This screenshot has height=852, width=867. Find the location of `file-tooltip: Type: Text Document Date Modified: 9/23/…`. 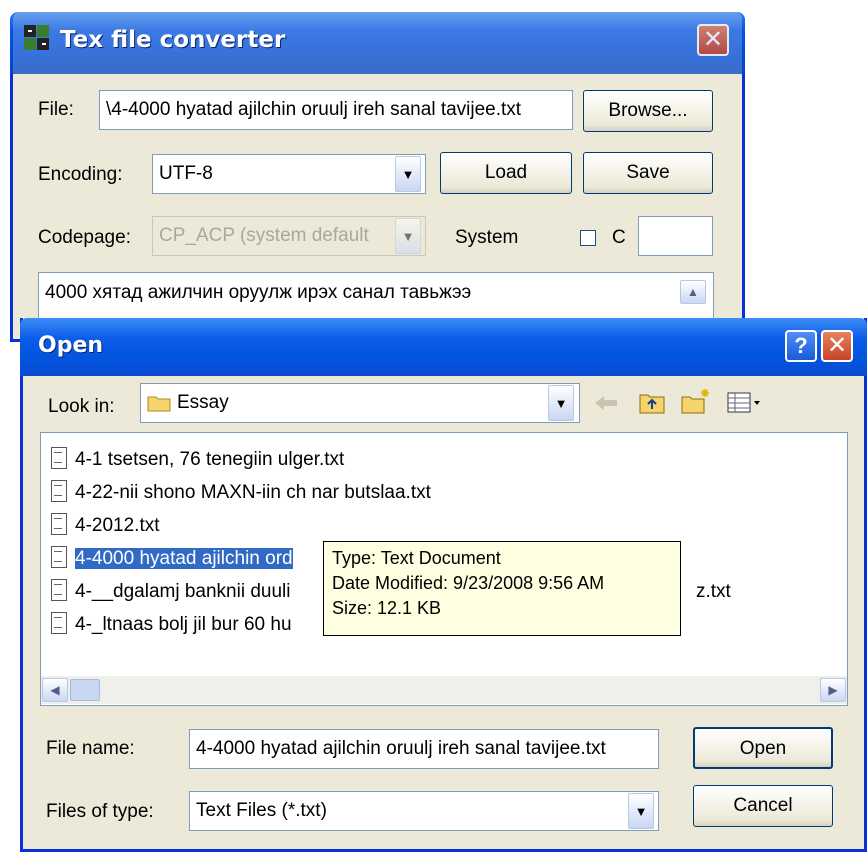

file-tooltip: Type: Text Document Date Modified: 9/23/… is located at coordinates (502, 588).